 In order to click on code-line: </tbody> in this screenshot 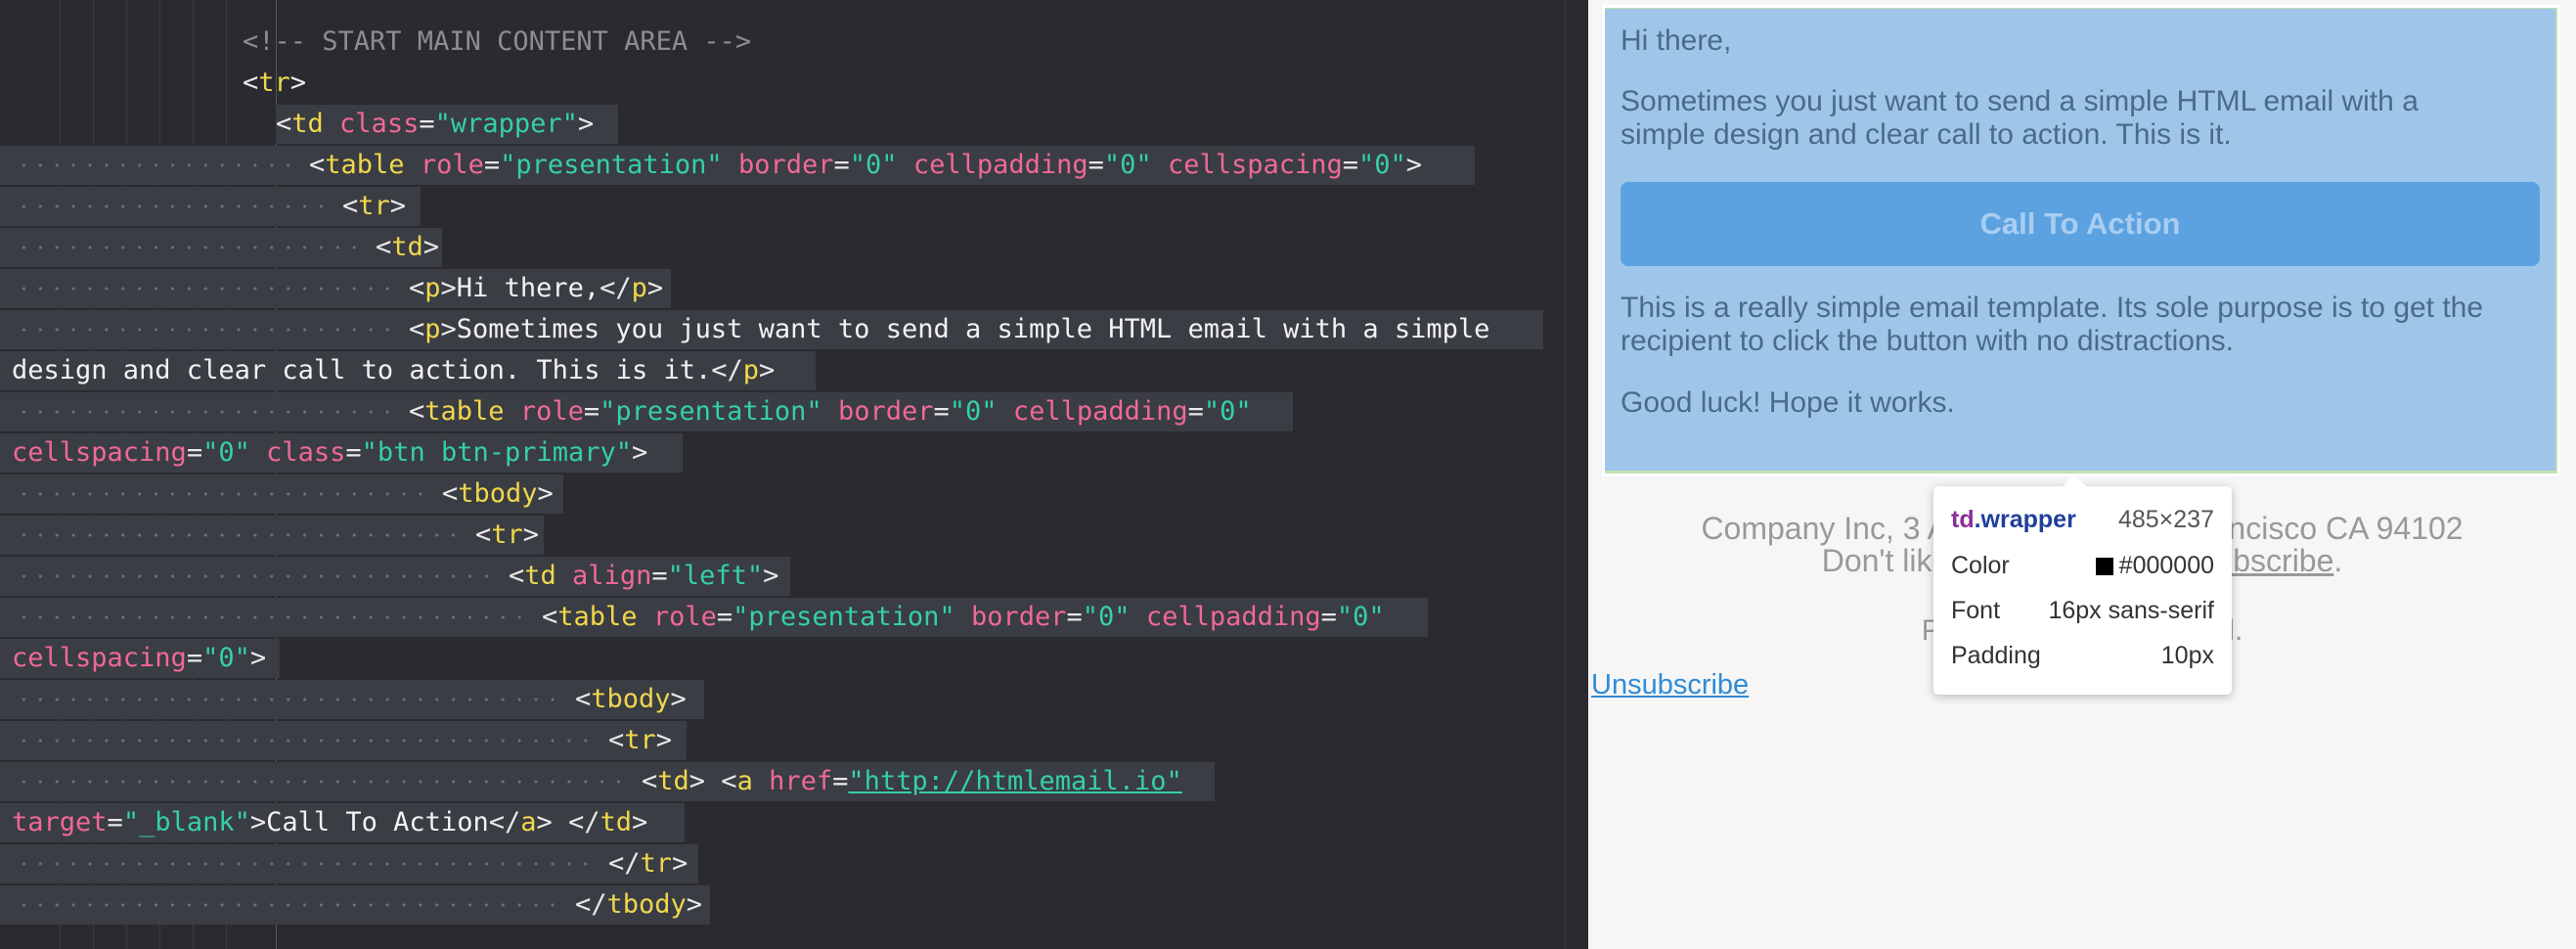, I will do `click(638, 905)`.